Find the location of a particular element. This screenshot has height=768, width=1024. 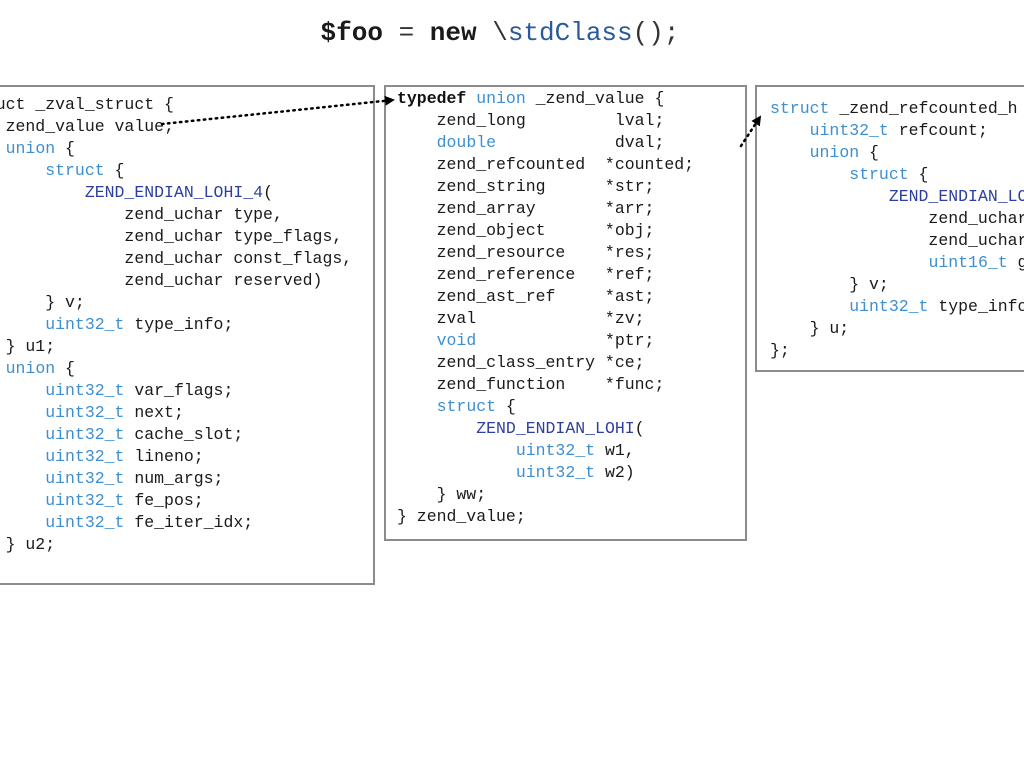

code-token: zend_refcounted *counted; is located at coordinates (546, 164).